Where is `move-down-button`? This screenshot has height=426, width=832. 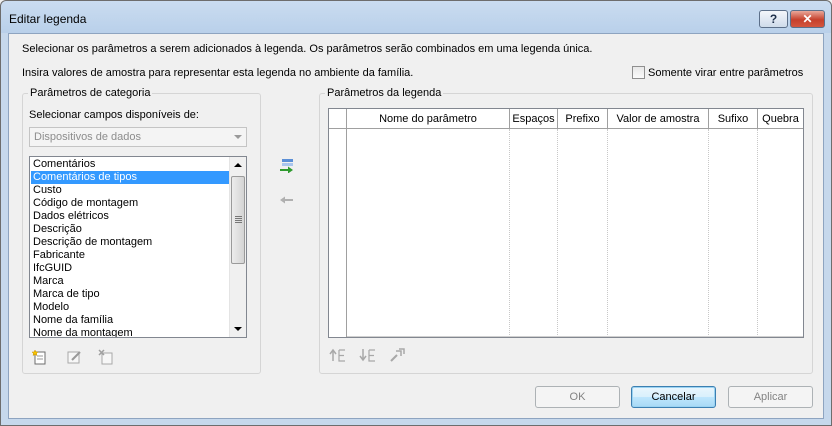
move-down-button is located at coordinates (368, 355).